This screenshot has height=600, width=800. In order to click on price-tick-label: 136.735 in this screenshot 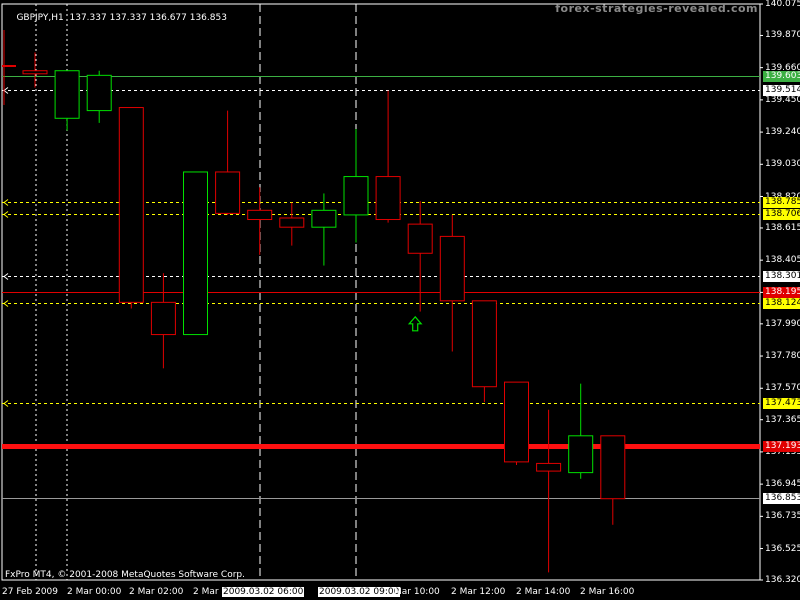, I will do `click(782, 516)`.